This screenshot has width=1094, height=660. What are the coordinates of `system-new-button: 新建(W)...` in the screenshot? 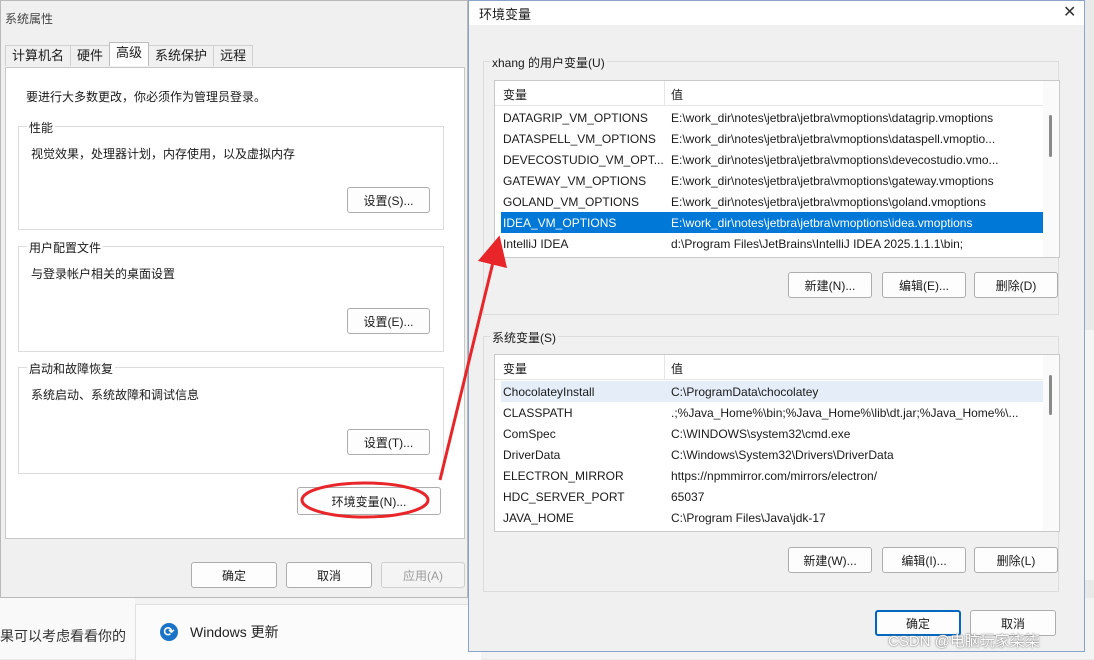 It's located at (830, 560).